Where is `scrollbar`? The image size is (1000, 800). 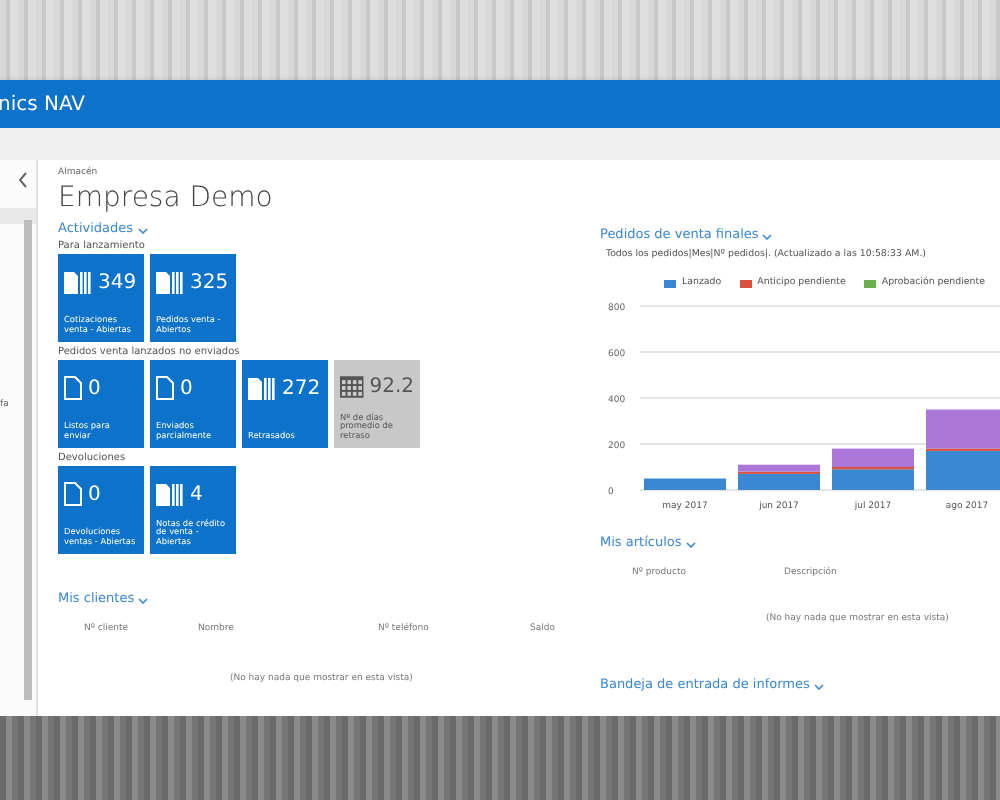
scrollbar is located at coordinates (28, 460).